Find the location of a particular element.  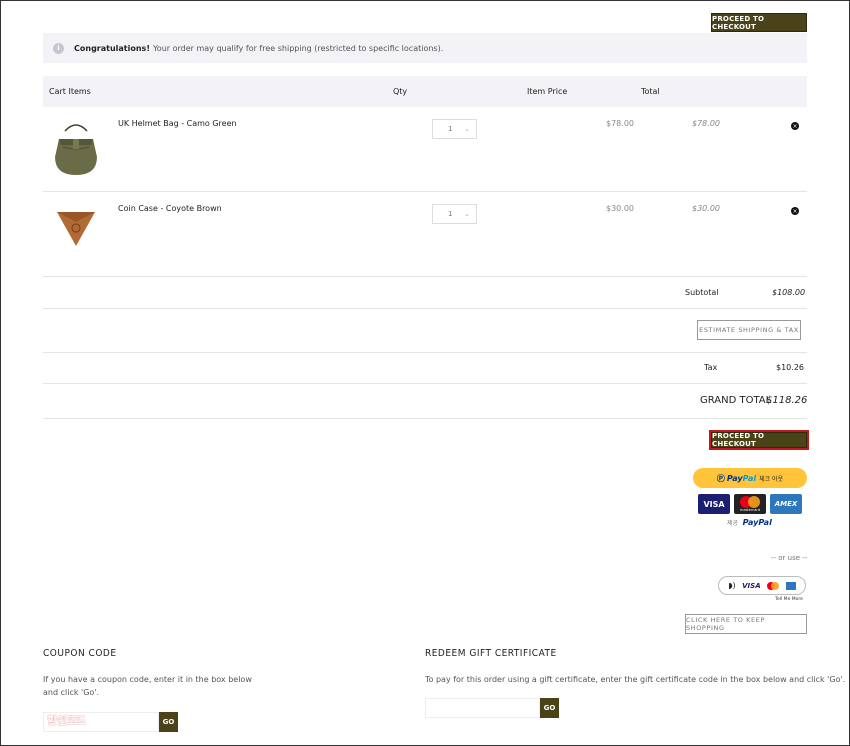

amex-card-icon: AMEX is located at coordinates (786, 504).